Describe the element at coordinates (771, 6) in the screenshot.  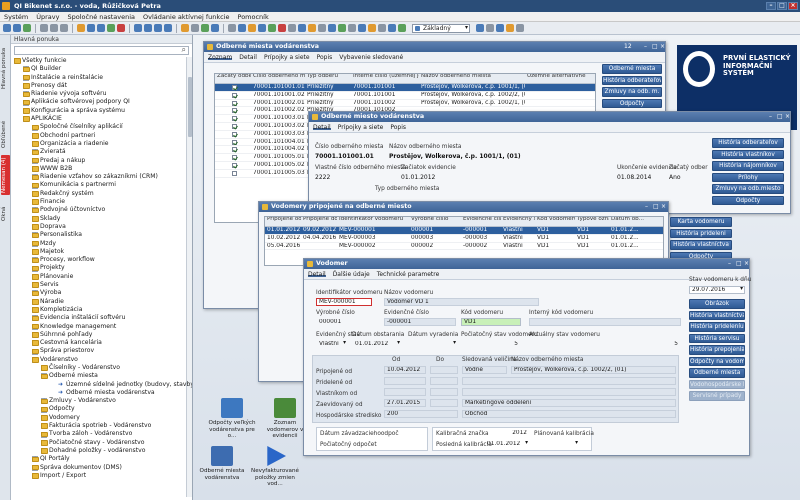
I see `minimize-icon: –` at that location.